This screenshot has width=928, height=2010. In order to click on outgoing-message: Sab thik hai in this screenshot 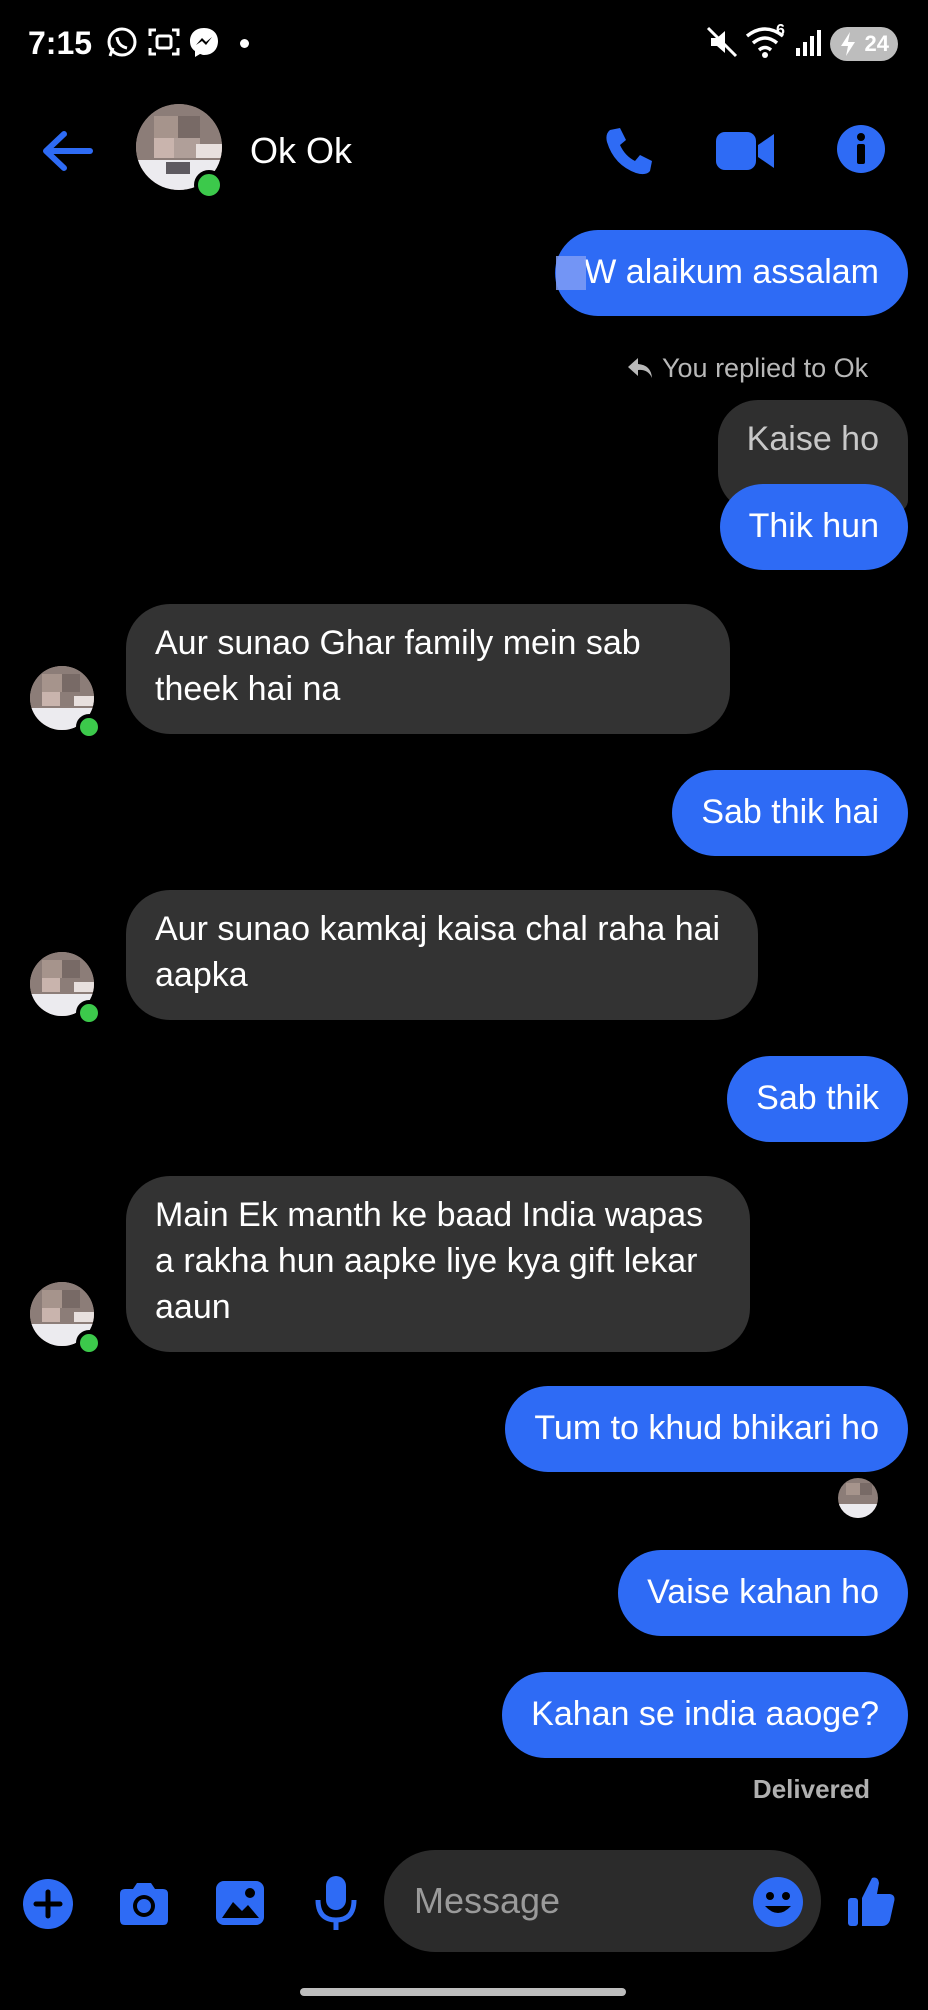, I will do `click(790, 813)`.